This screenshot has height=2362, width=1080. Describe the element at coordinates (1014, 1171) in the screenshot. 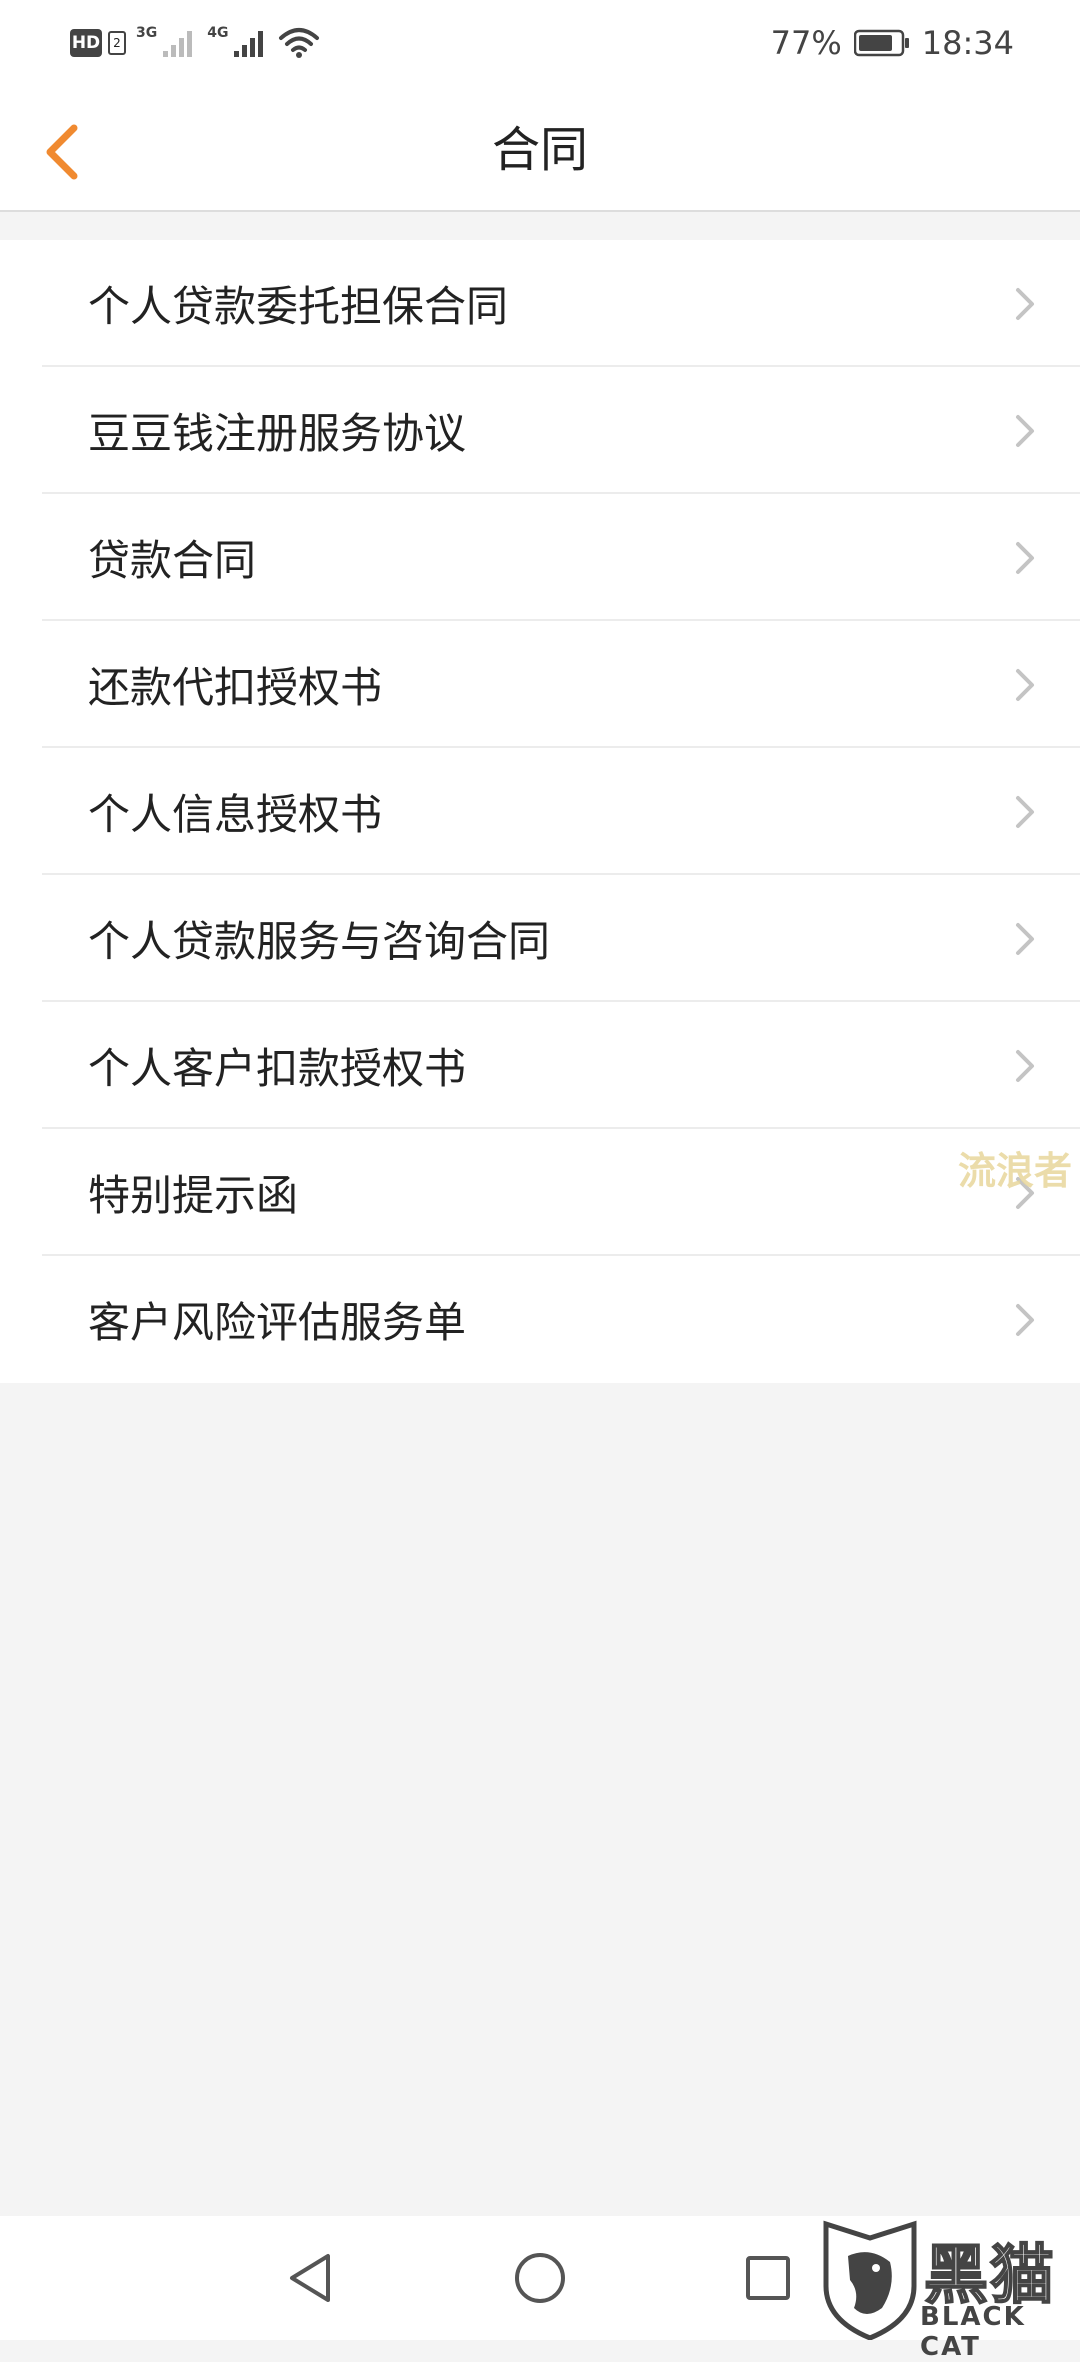

I see `watermark-text: 流浪者` at that location.